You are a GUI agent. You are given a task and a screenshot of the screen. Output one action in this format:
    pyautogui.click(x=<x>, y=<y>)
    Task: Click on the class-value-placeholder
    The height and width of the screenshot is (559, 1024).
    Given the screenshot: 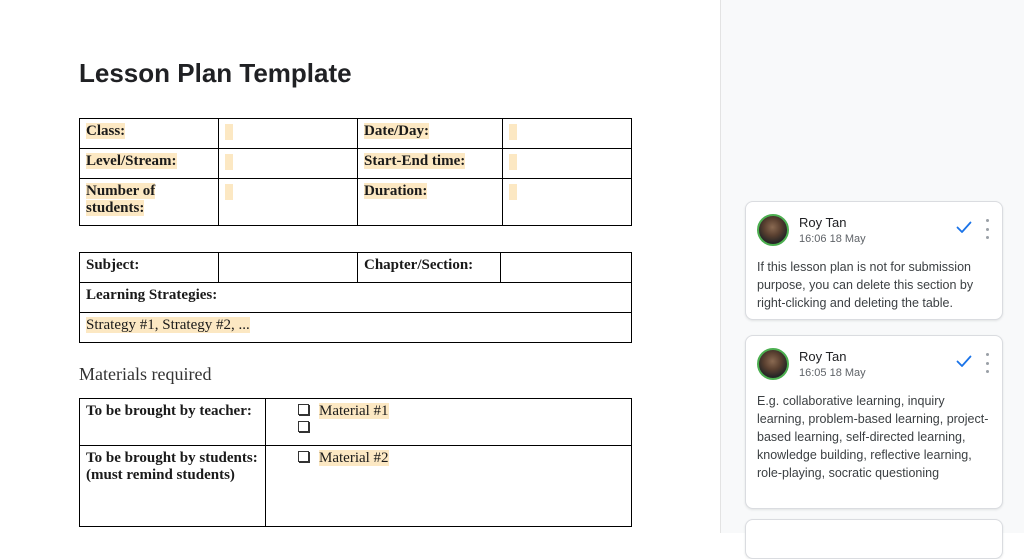 What is the action you would take?
    pyautogui.click(x=229, y=132)
    